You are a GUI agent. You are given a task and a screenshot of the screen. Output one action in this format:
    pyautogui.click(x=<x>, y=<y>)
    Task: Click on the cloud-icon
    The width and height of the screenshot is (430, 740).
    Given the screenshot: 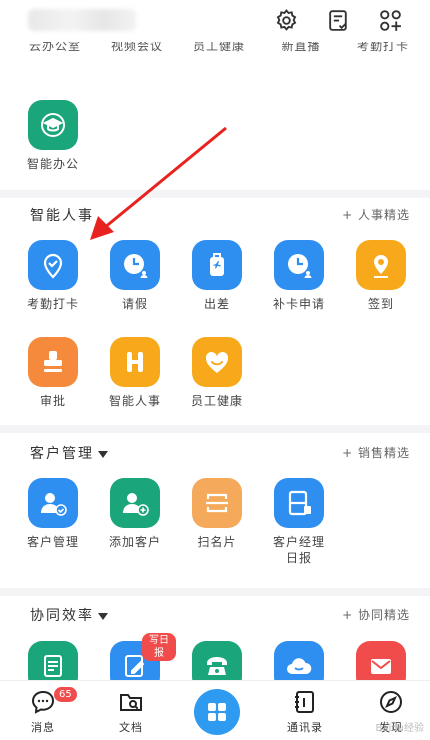 What is the action you would take?
    pyautogui.click(x=299, y=666)
    